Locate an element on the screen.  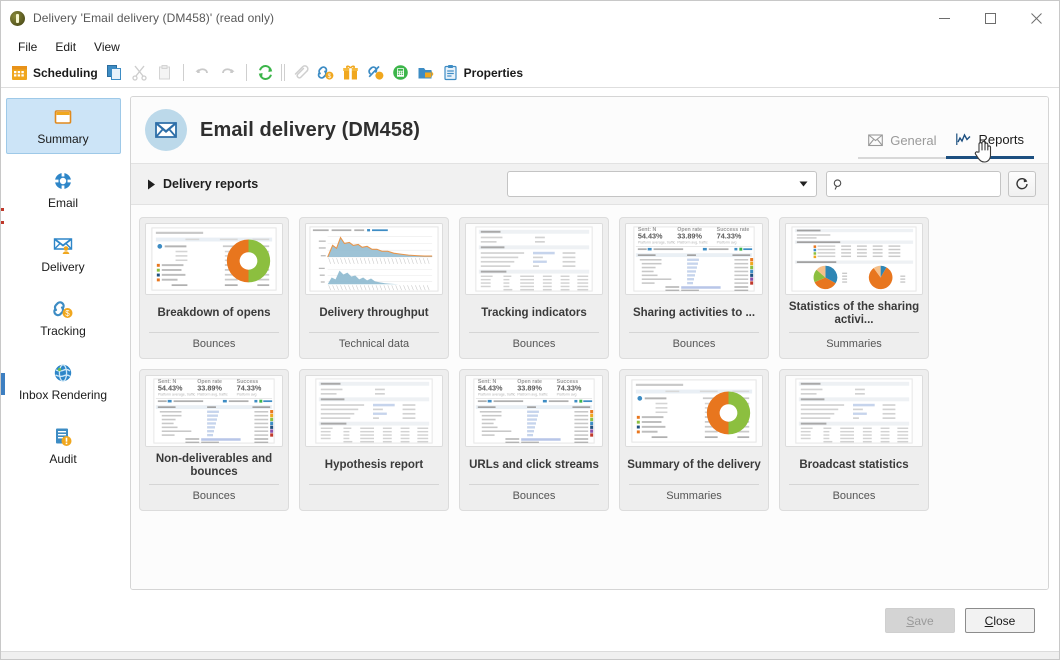
tab-general: General is located at coordinates (902, 144).